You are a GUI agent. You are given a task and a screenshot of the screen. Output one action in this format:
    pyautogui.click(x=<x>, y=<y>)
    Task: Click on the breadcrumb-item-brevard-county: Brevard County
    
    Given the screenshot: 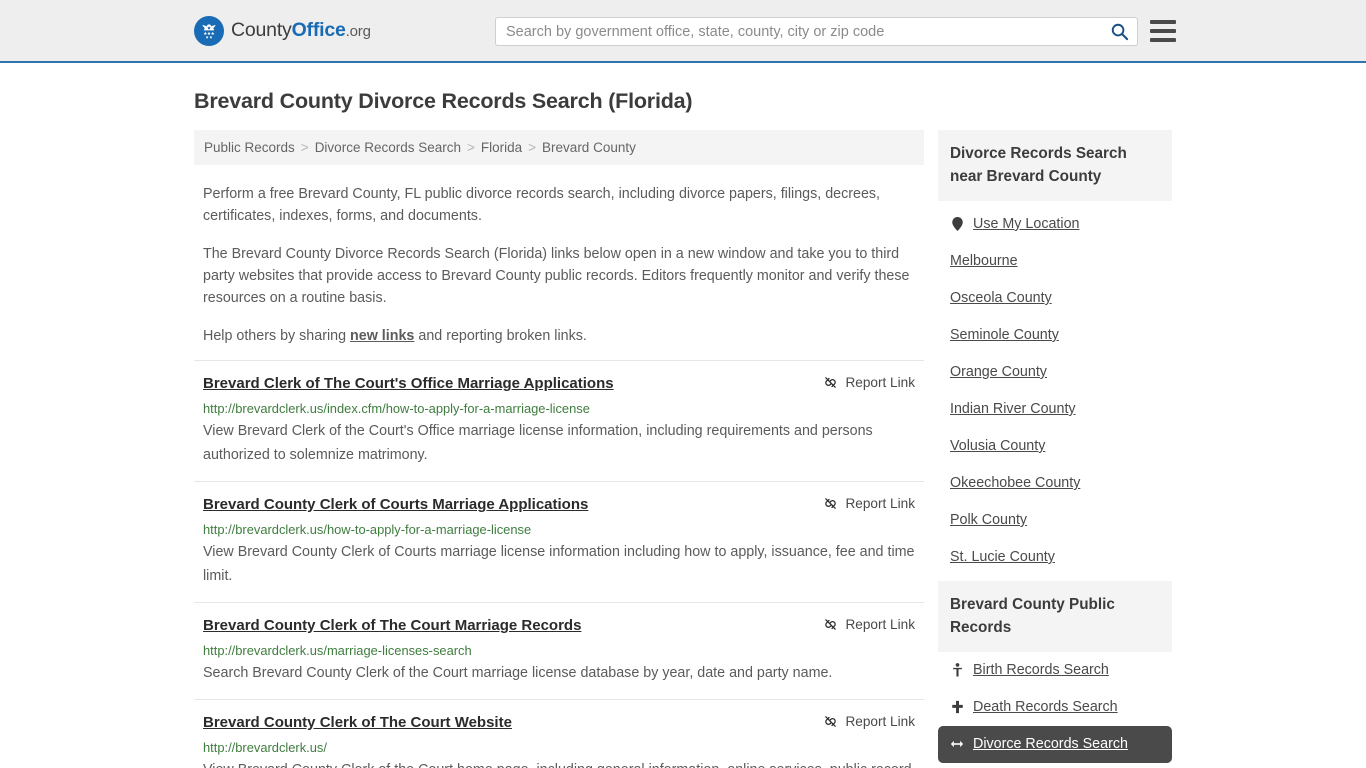 What is the action you would take?
    pyautogui.click(x=589, y=147)
    